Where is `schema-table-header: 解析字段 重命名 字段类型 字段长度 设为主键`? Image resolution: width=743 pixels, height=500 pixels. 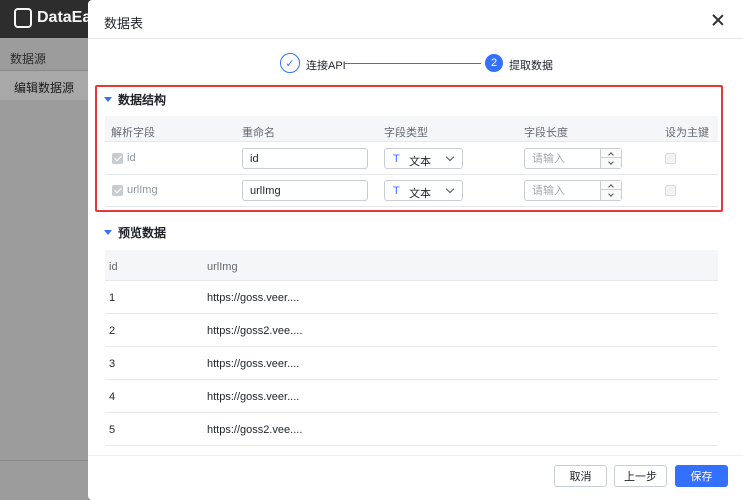
schema-table-header: 解析字段 重命名 字段类型 字段长度 设为主键 is located at coordinates (411, 129).